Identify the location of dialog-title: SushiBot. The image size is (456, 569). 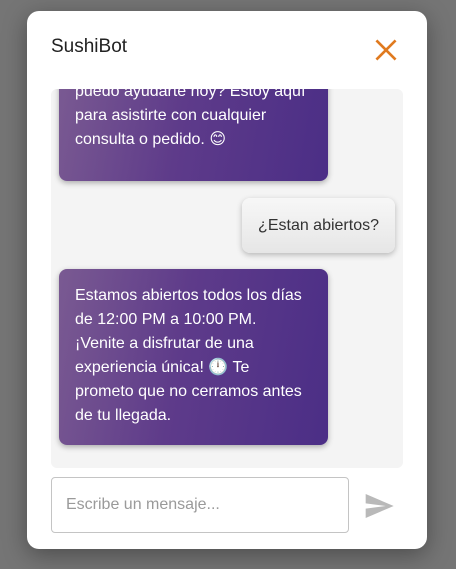
(89, 46).